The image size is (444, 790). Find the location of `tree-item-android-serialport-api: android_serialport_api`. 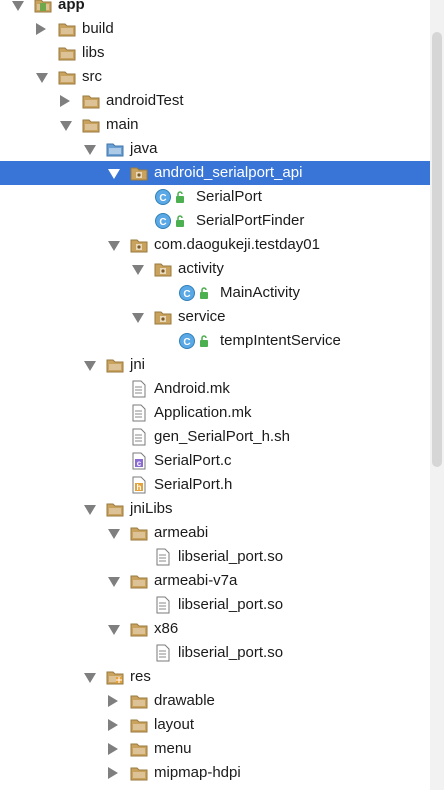

tree-item-android-serialport-api: android_serialport_api is located at coordinates (215, 173).